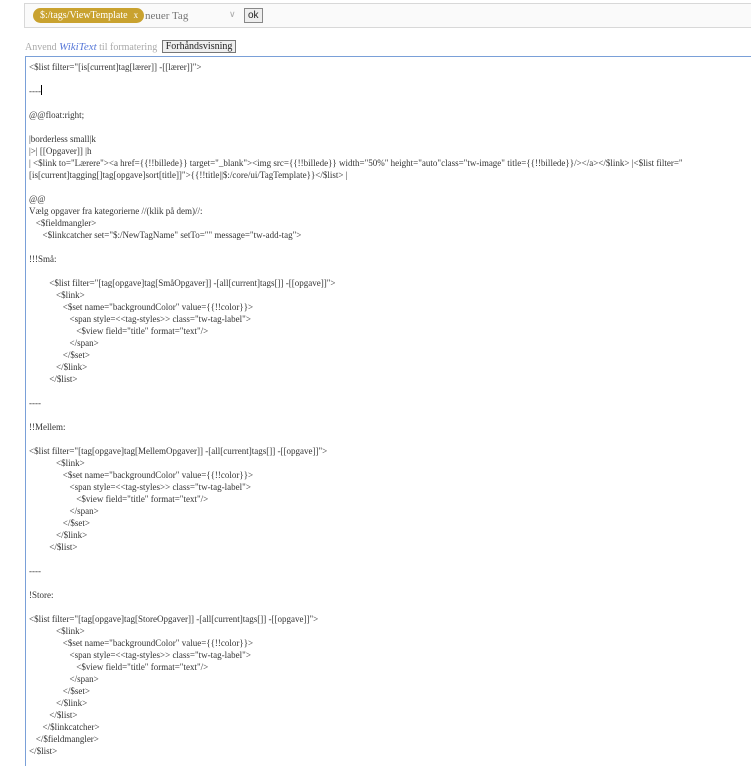 This screenshot has height=766, width=751. What do you see at coordinates (253, 15) in the screenshot?
I see `add-tag-ok-button: ok` at bounding box center [253, 15].